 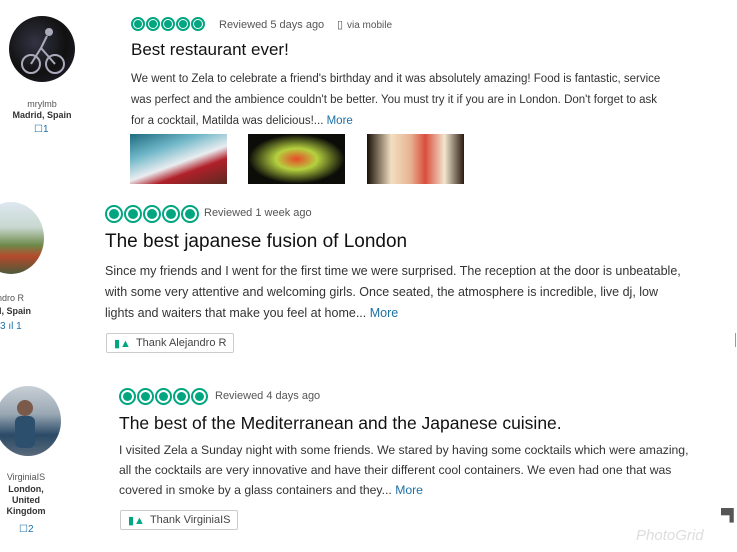 What do you see at coordinates (268, 396) in the screenshot?
I see `review-date: Reviewed 4 days ago` at bounding box center [268, 396].